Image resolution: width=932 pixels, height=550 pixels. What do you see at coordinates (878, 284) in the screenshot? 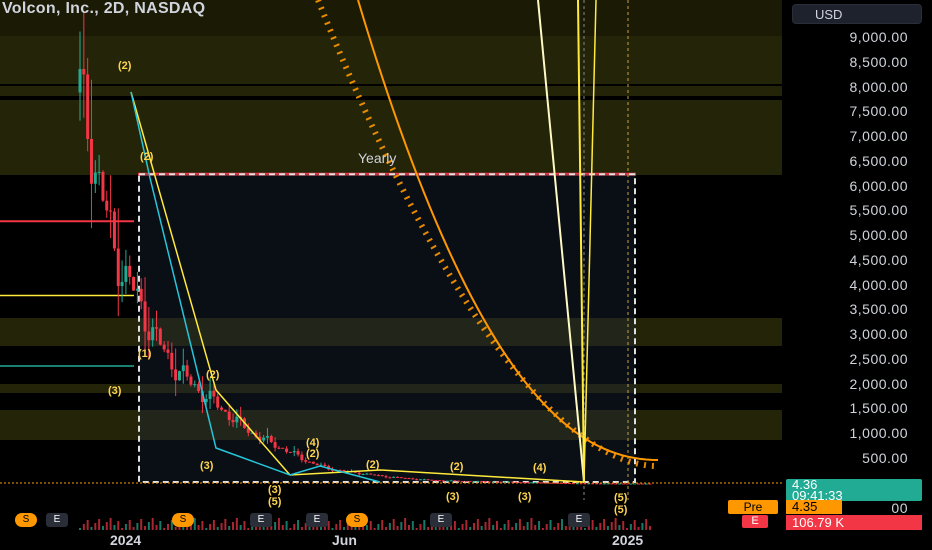
I see `y-tick-label: 4,000.00` at bounding box center [878, 284].